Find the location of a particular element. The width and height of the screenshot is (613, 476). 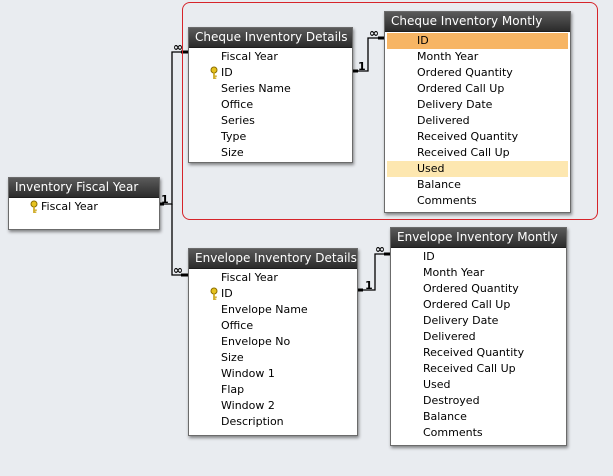

field-window-2: Window 2 is located at coordinates (273, 406).